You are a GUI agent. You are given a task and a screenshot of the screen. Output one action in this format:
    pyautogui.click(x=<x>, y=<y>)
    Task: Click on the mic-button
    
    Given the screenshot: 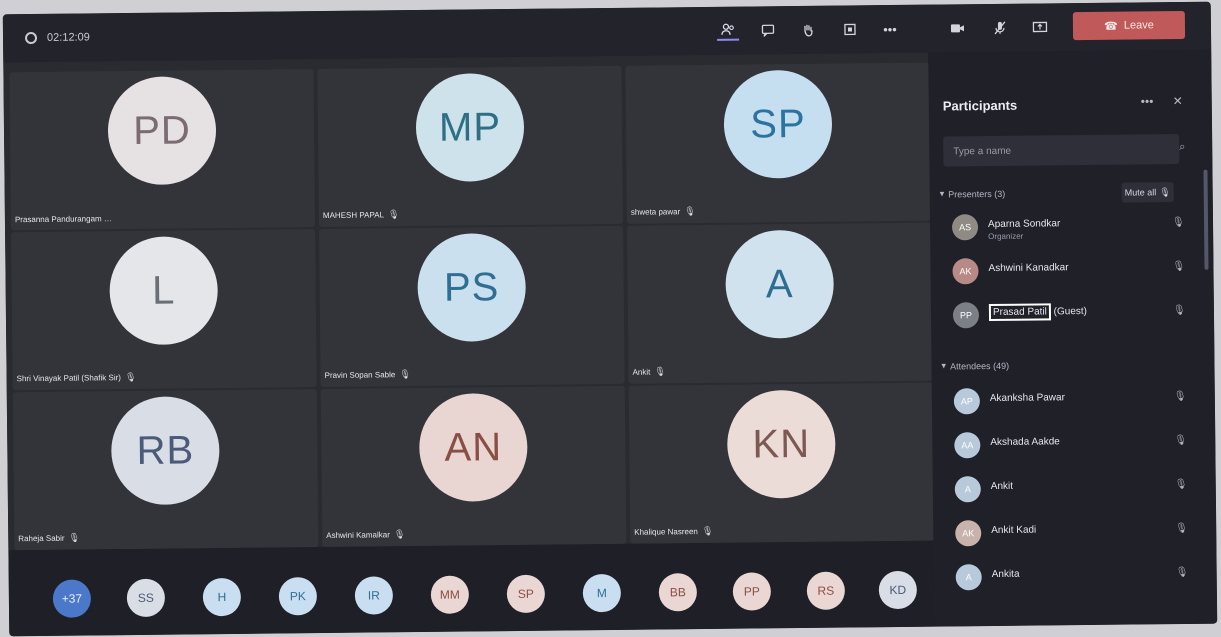 What is the action you would take?
    pyautogui.click(x=1000, y=28)
    